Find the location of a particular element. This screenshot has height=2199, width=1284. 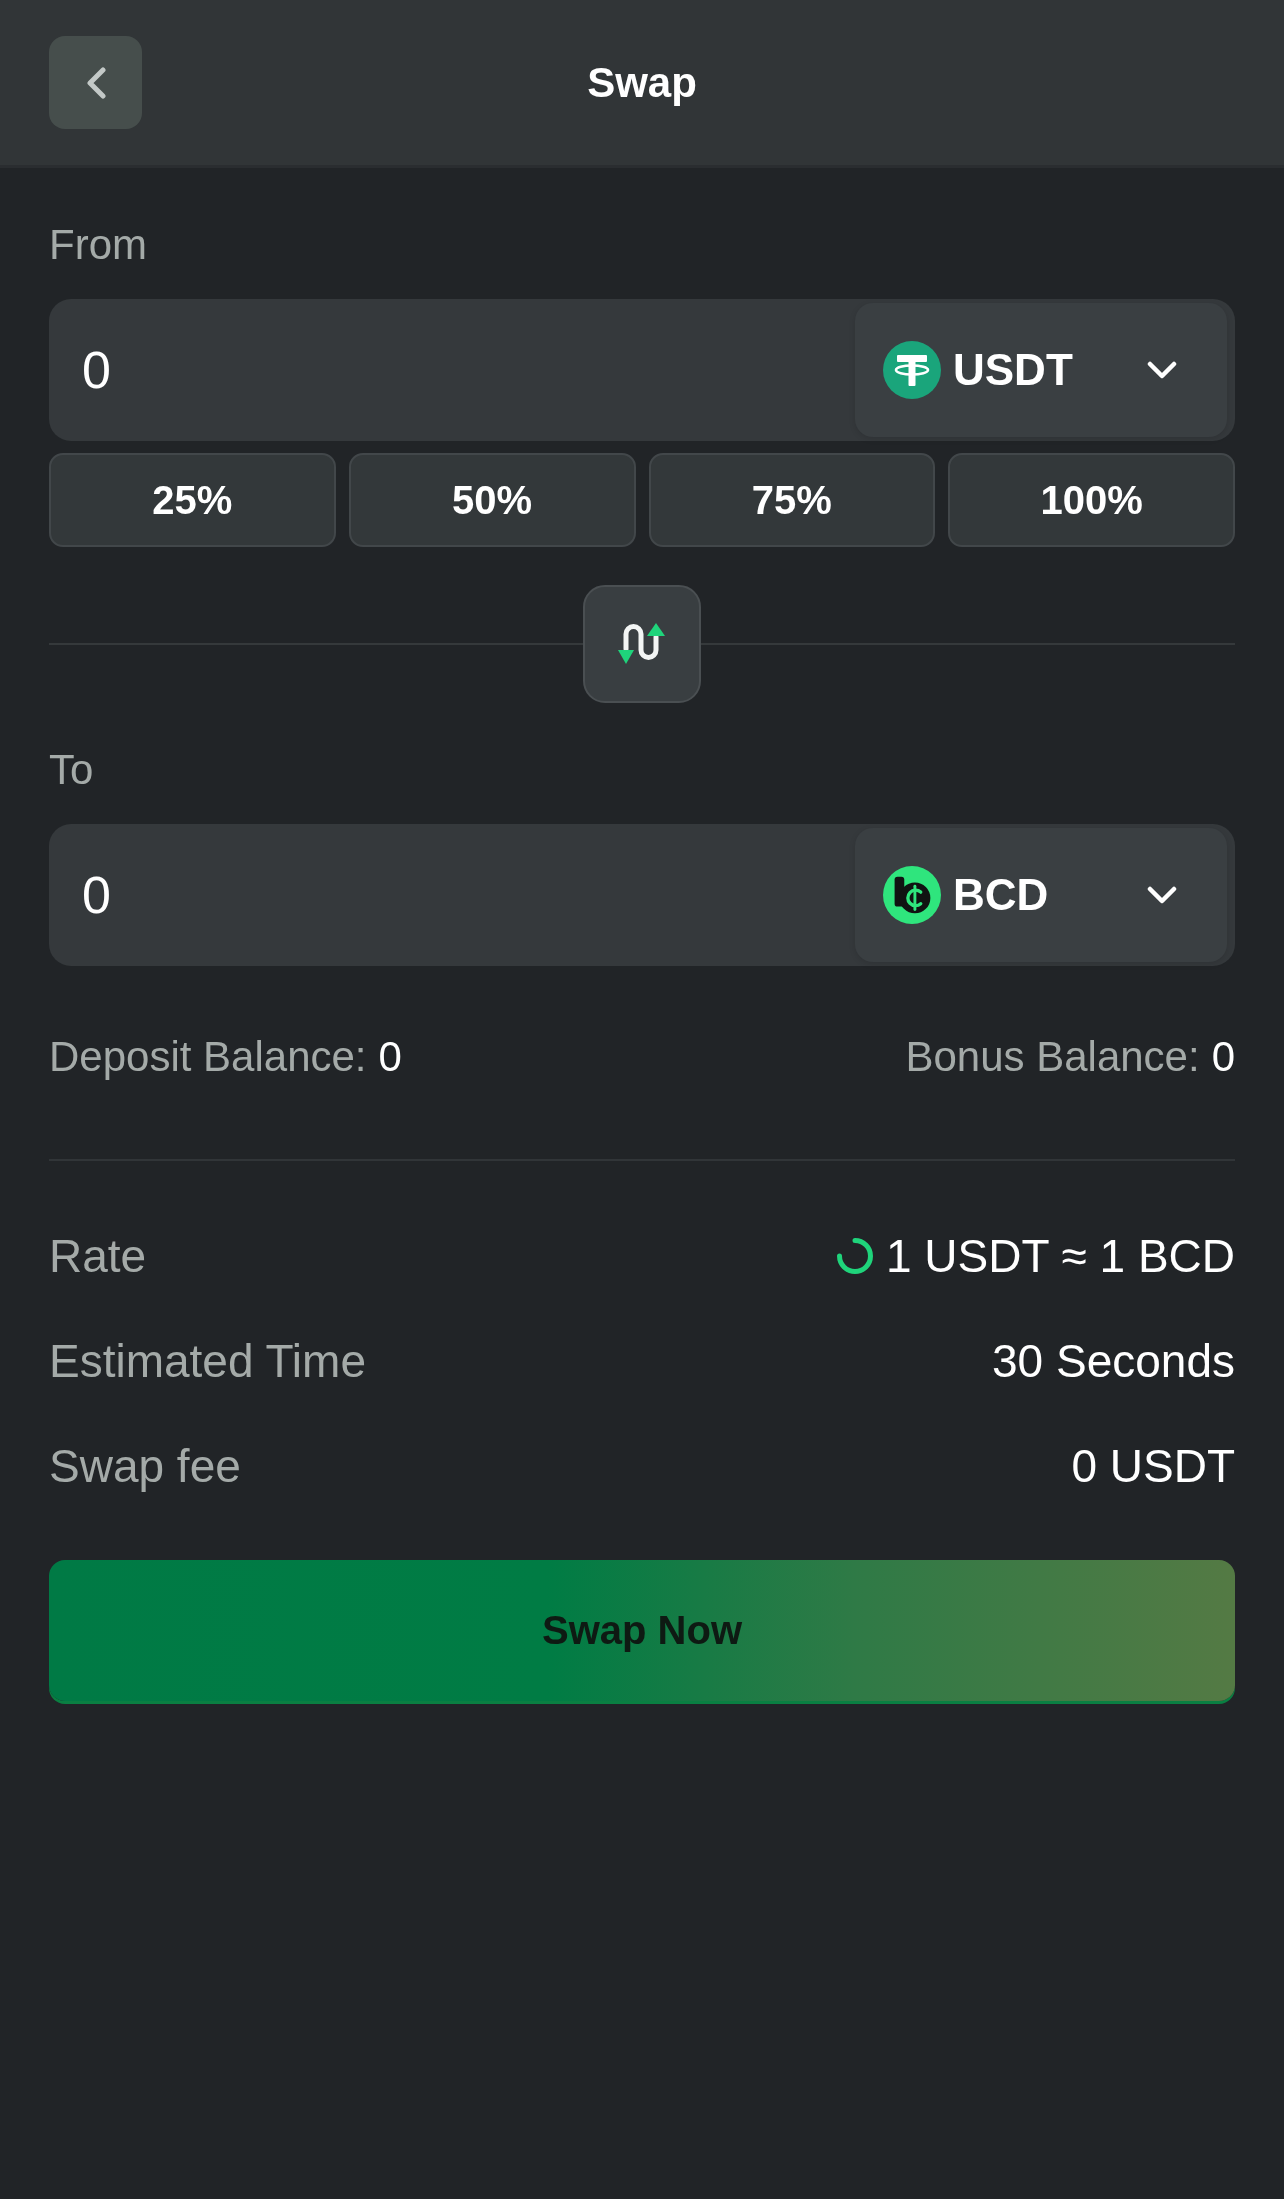

b-coin-icon is located at coordinates (912, 895).